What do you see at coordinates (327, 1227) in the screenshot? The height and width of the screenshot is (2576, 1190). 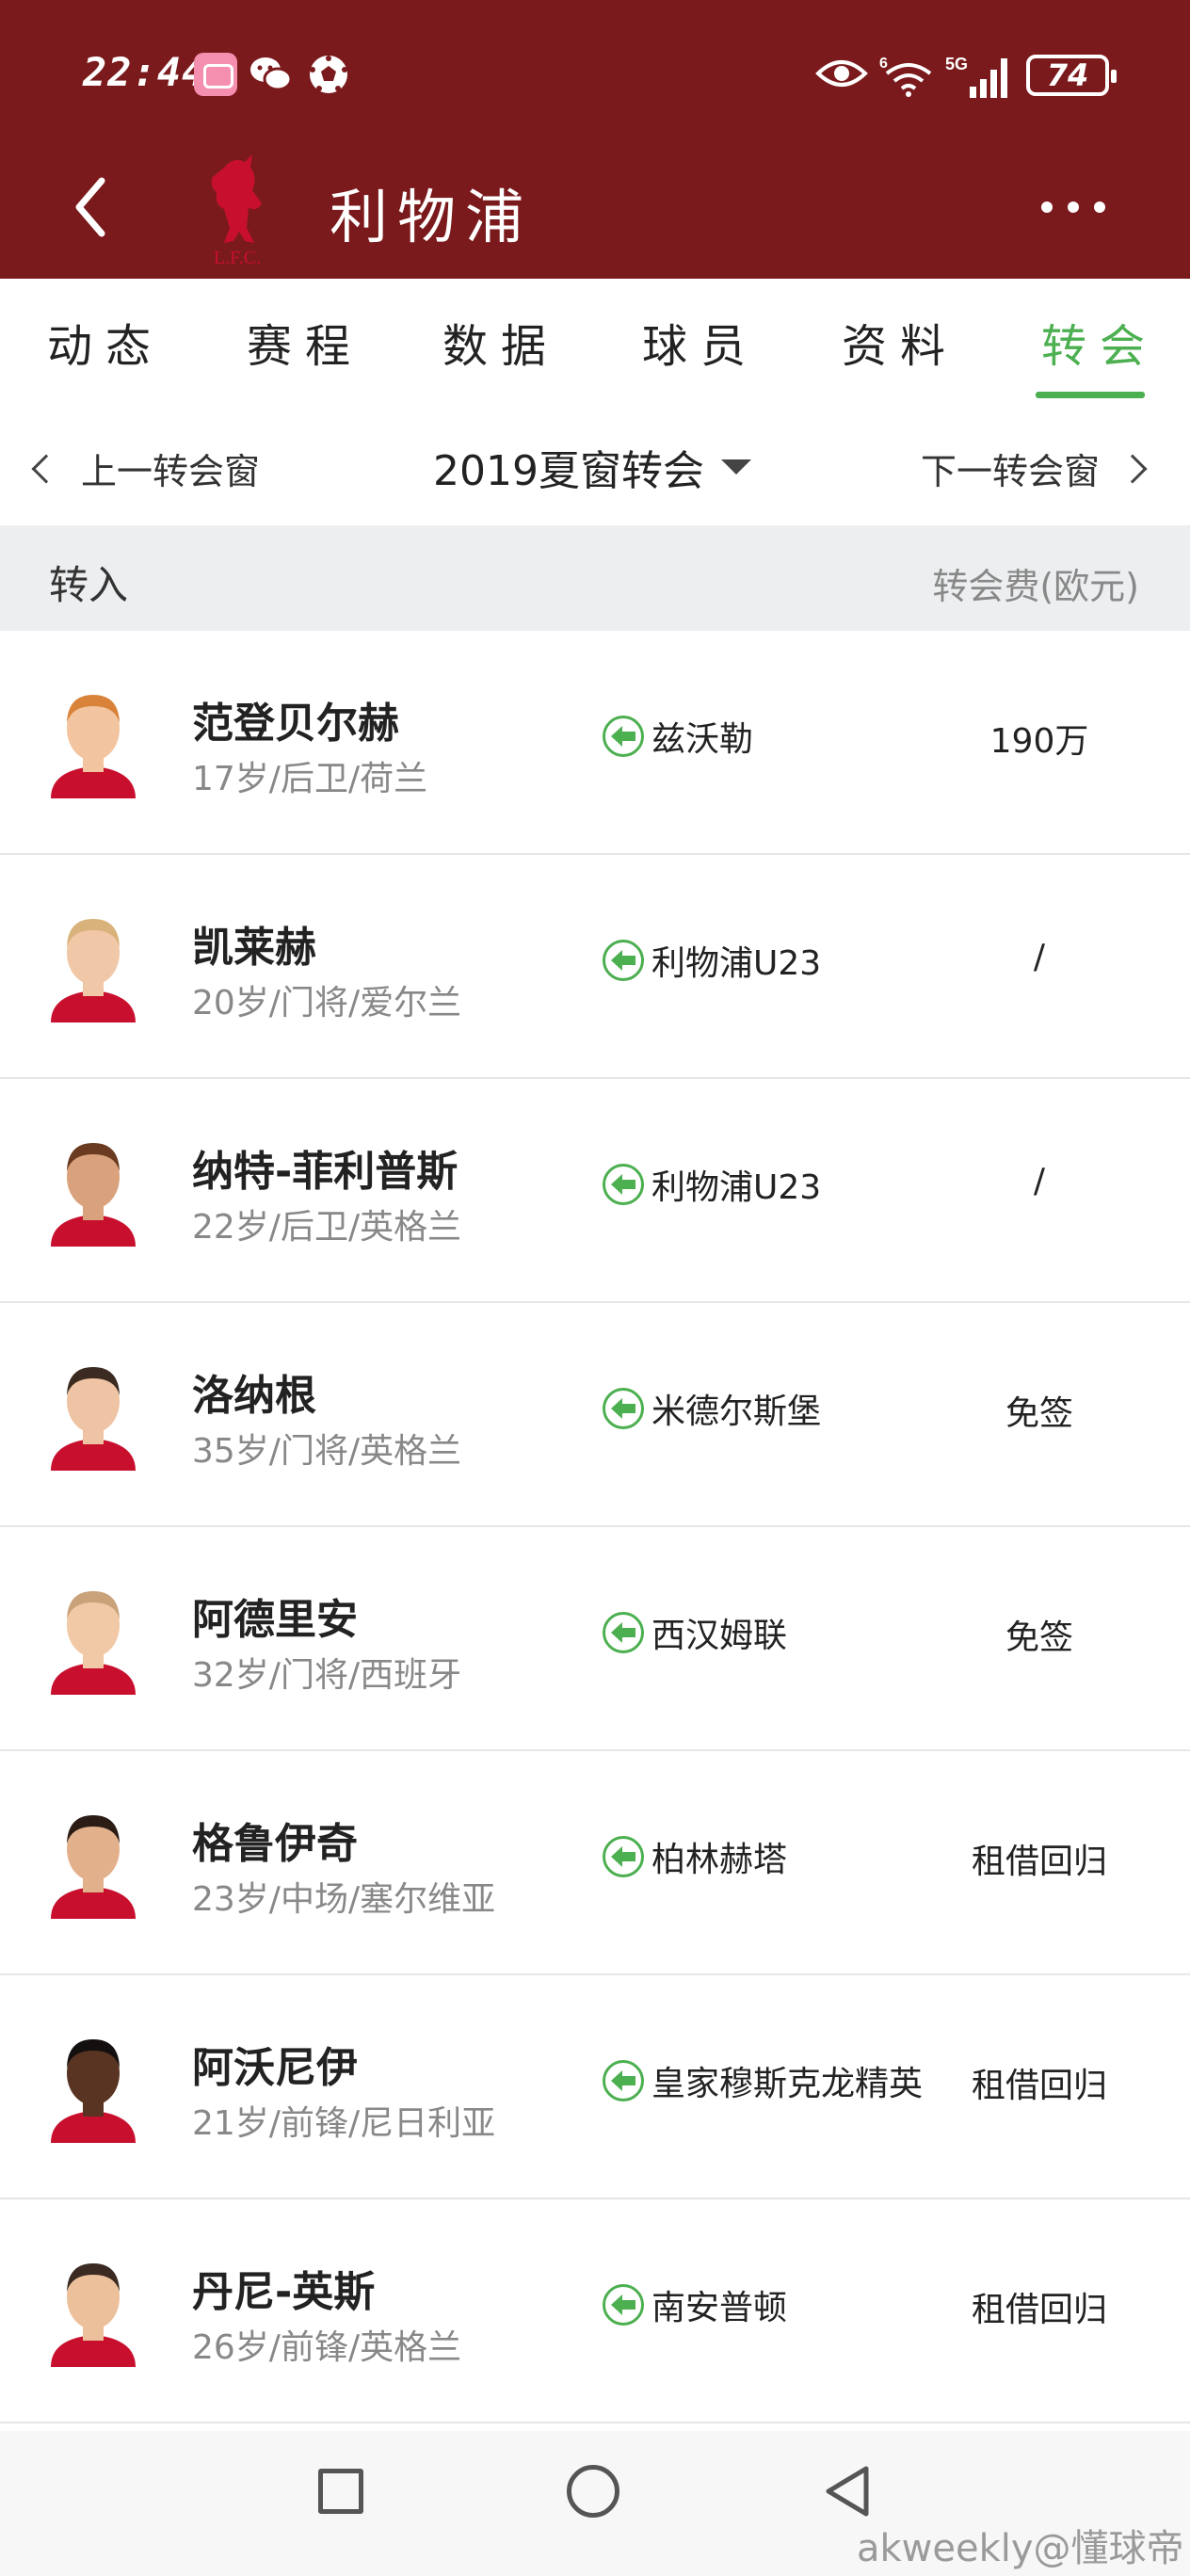 I see `player-info: 22岁/后卫/英格兰` at bounding box center [327, 1227].